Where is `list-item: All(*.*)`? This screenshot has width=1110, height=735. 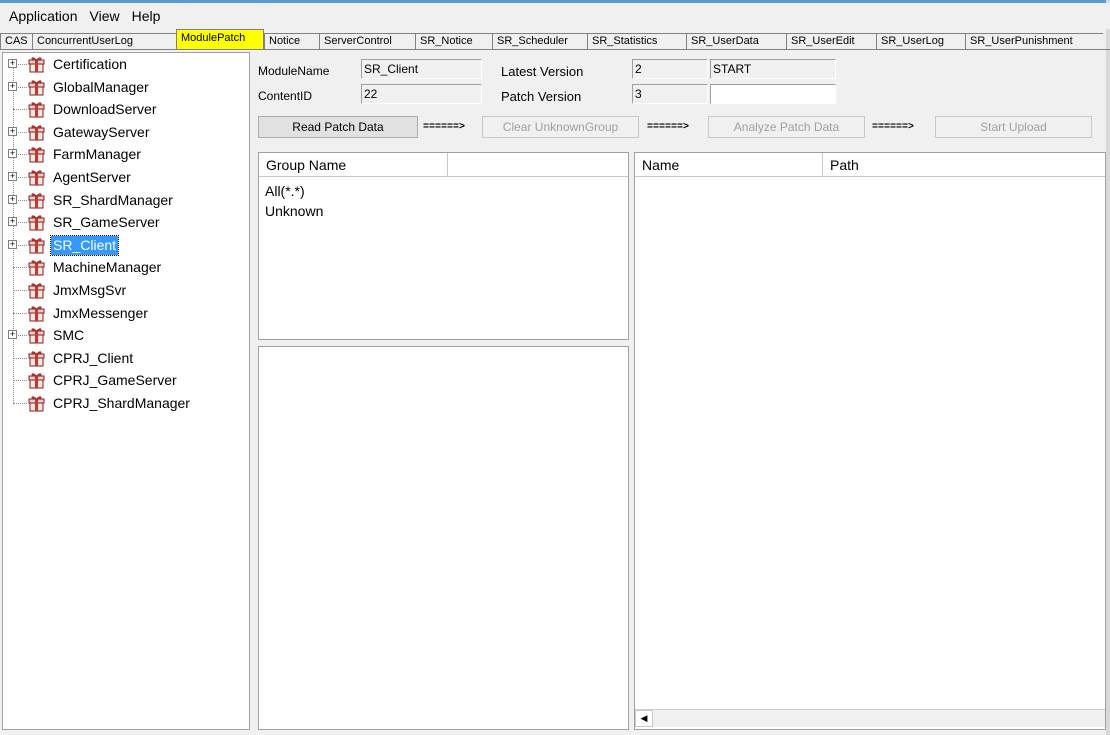 list-item: All(*.*) is located at coordinates (285, 191).